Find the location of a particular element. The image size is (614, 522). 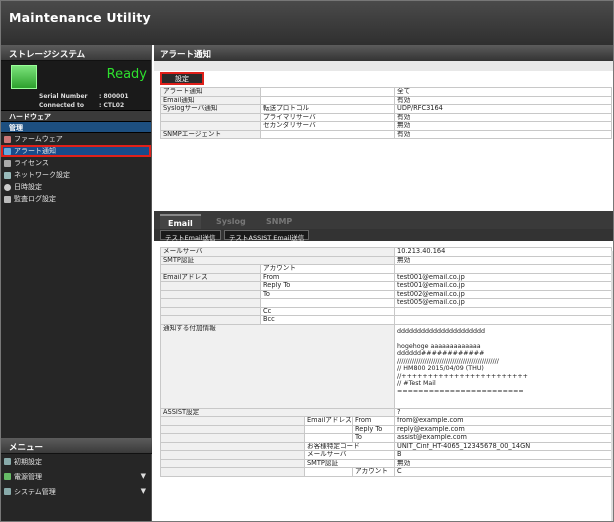

row-label: SMTP認証 is located at coordinates (277, 260).